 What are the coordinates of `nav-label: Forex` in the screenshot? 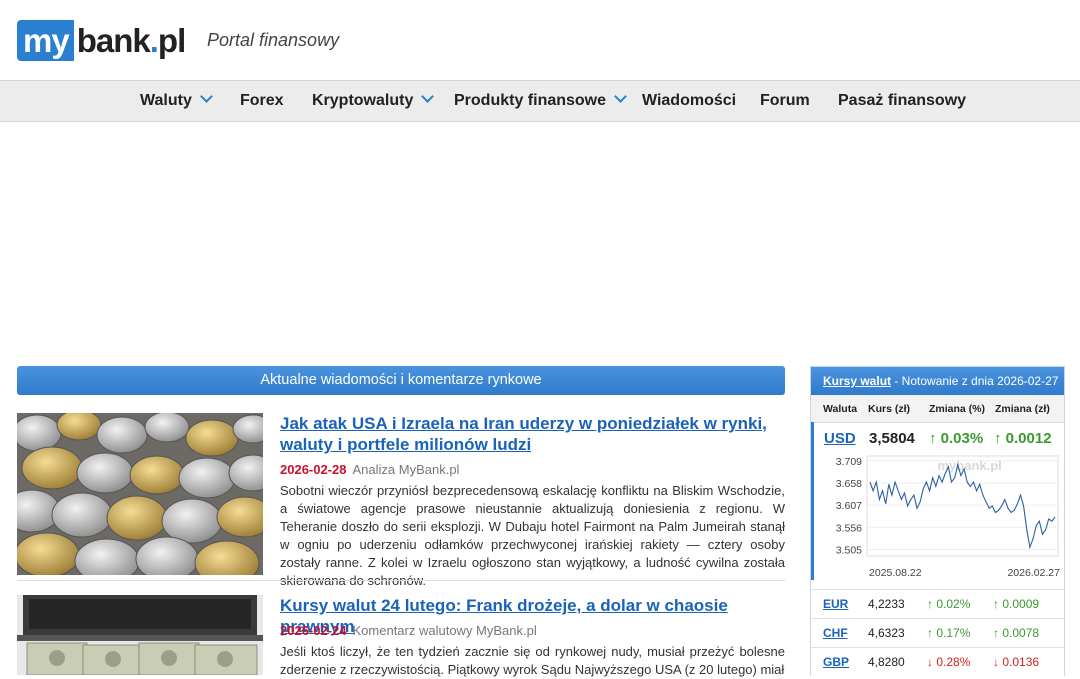 It's located at (262, 100).